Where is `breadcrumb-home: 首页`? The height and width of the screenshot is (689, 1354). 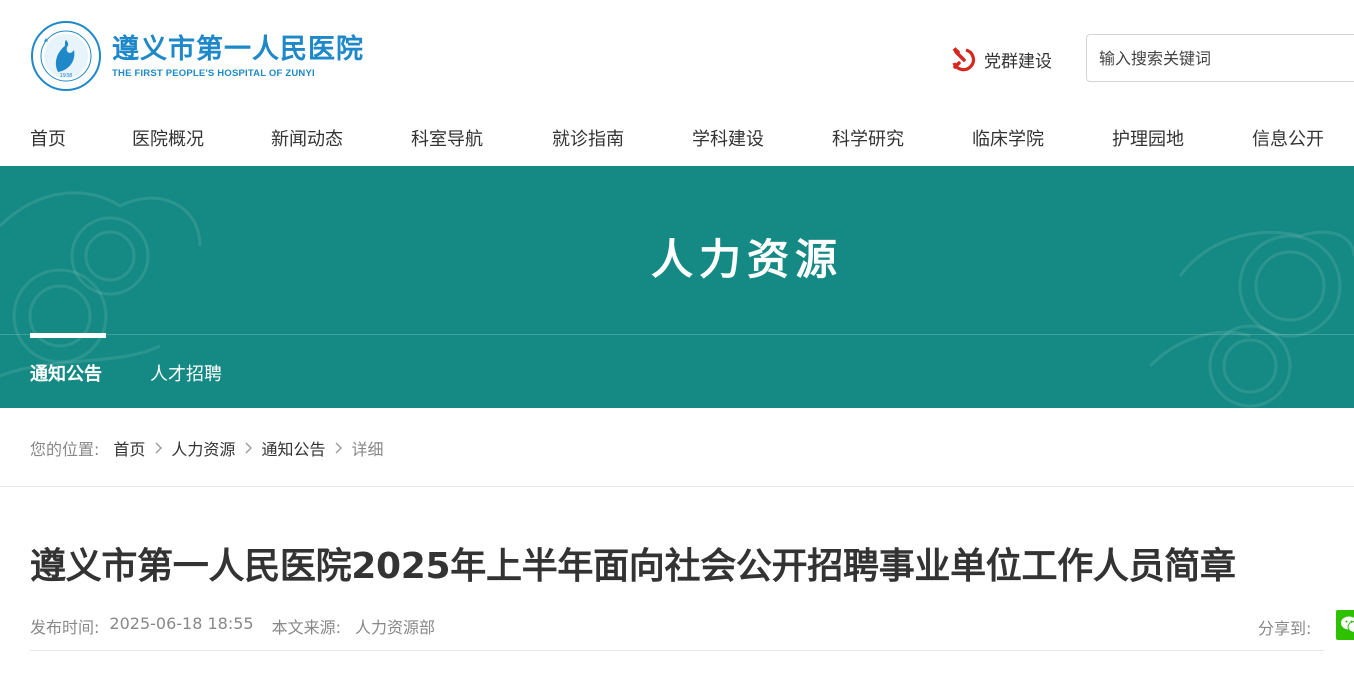 breadcrumb-home: 首页 is located at coordinates (129, 448).